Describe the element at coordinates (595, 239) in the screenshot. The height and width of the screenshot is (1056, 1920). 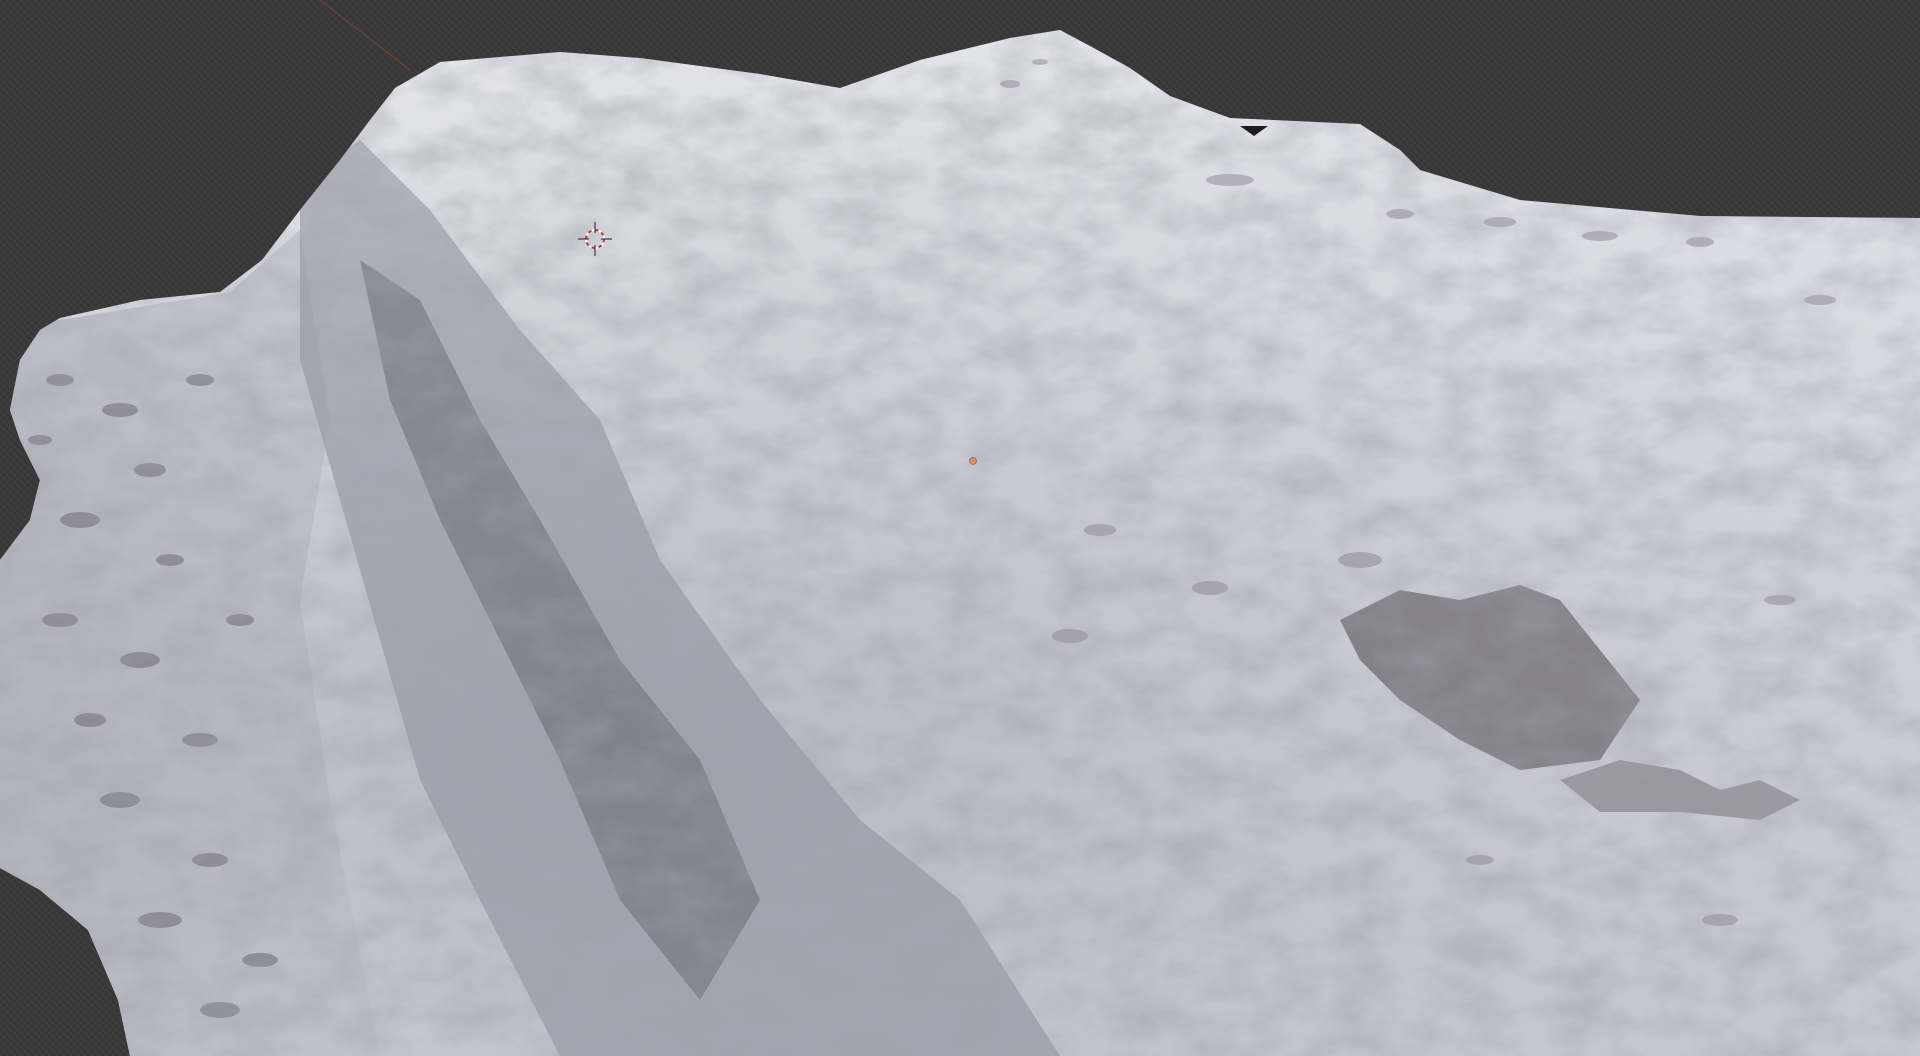
I see `3d-cursor-icon` at that location.